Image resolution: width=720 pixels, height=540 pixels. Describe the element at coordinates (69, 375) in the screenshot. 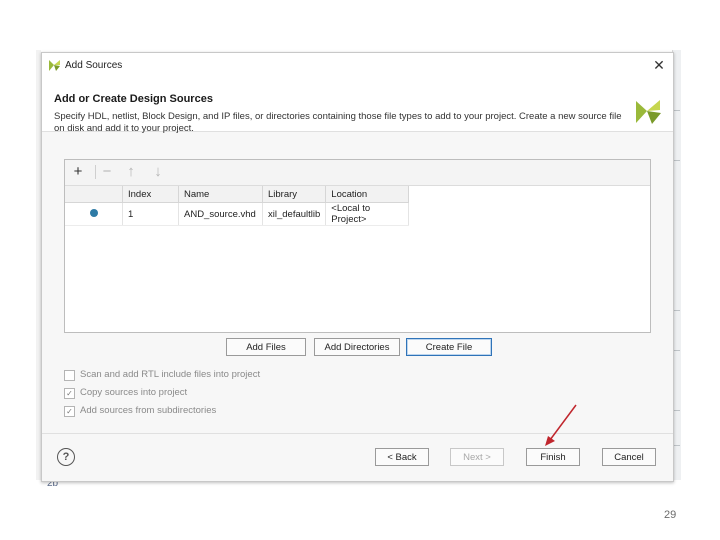

I see `checkbox-unchecked` at that location.